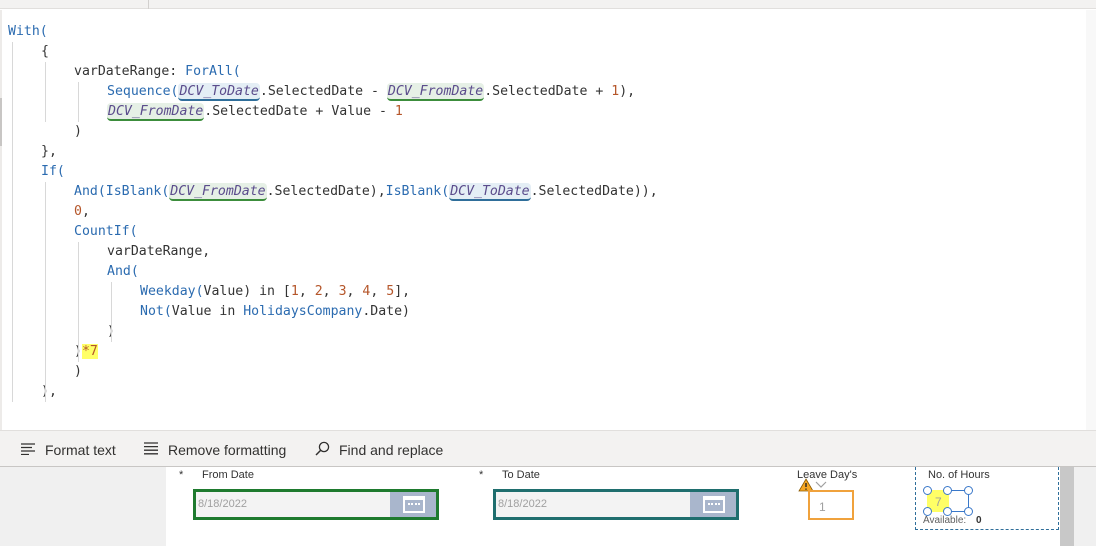 The width and height of the screenshot is (1096, 546). Describe the element at coordinates (1, 220) in the screenshot. I see `editor-gutter` at that location.